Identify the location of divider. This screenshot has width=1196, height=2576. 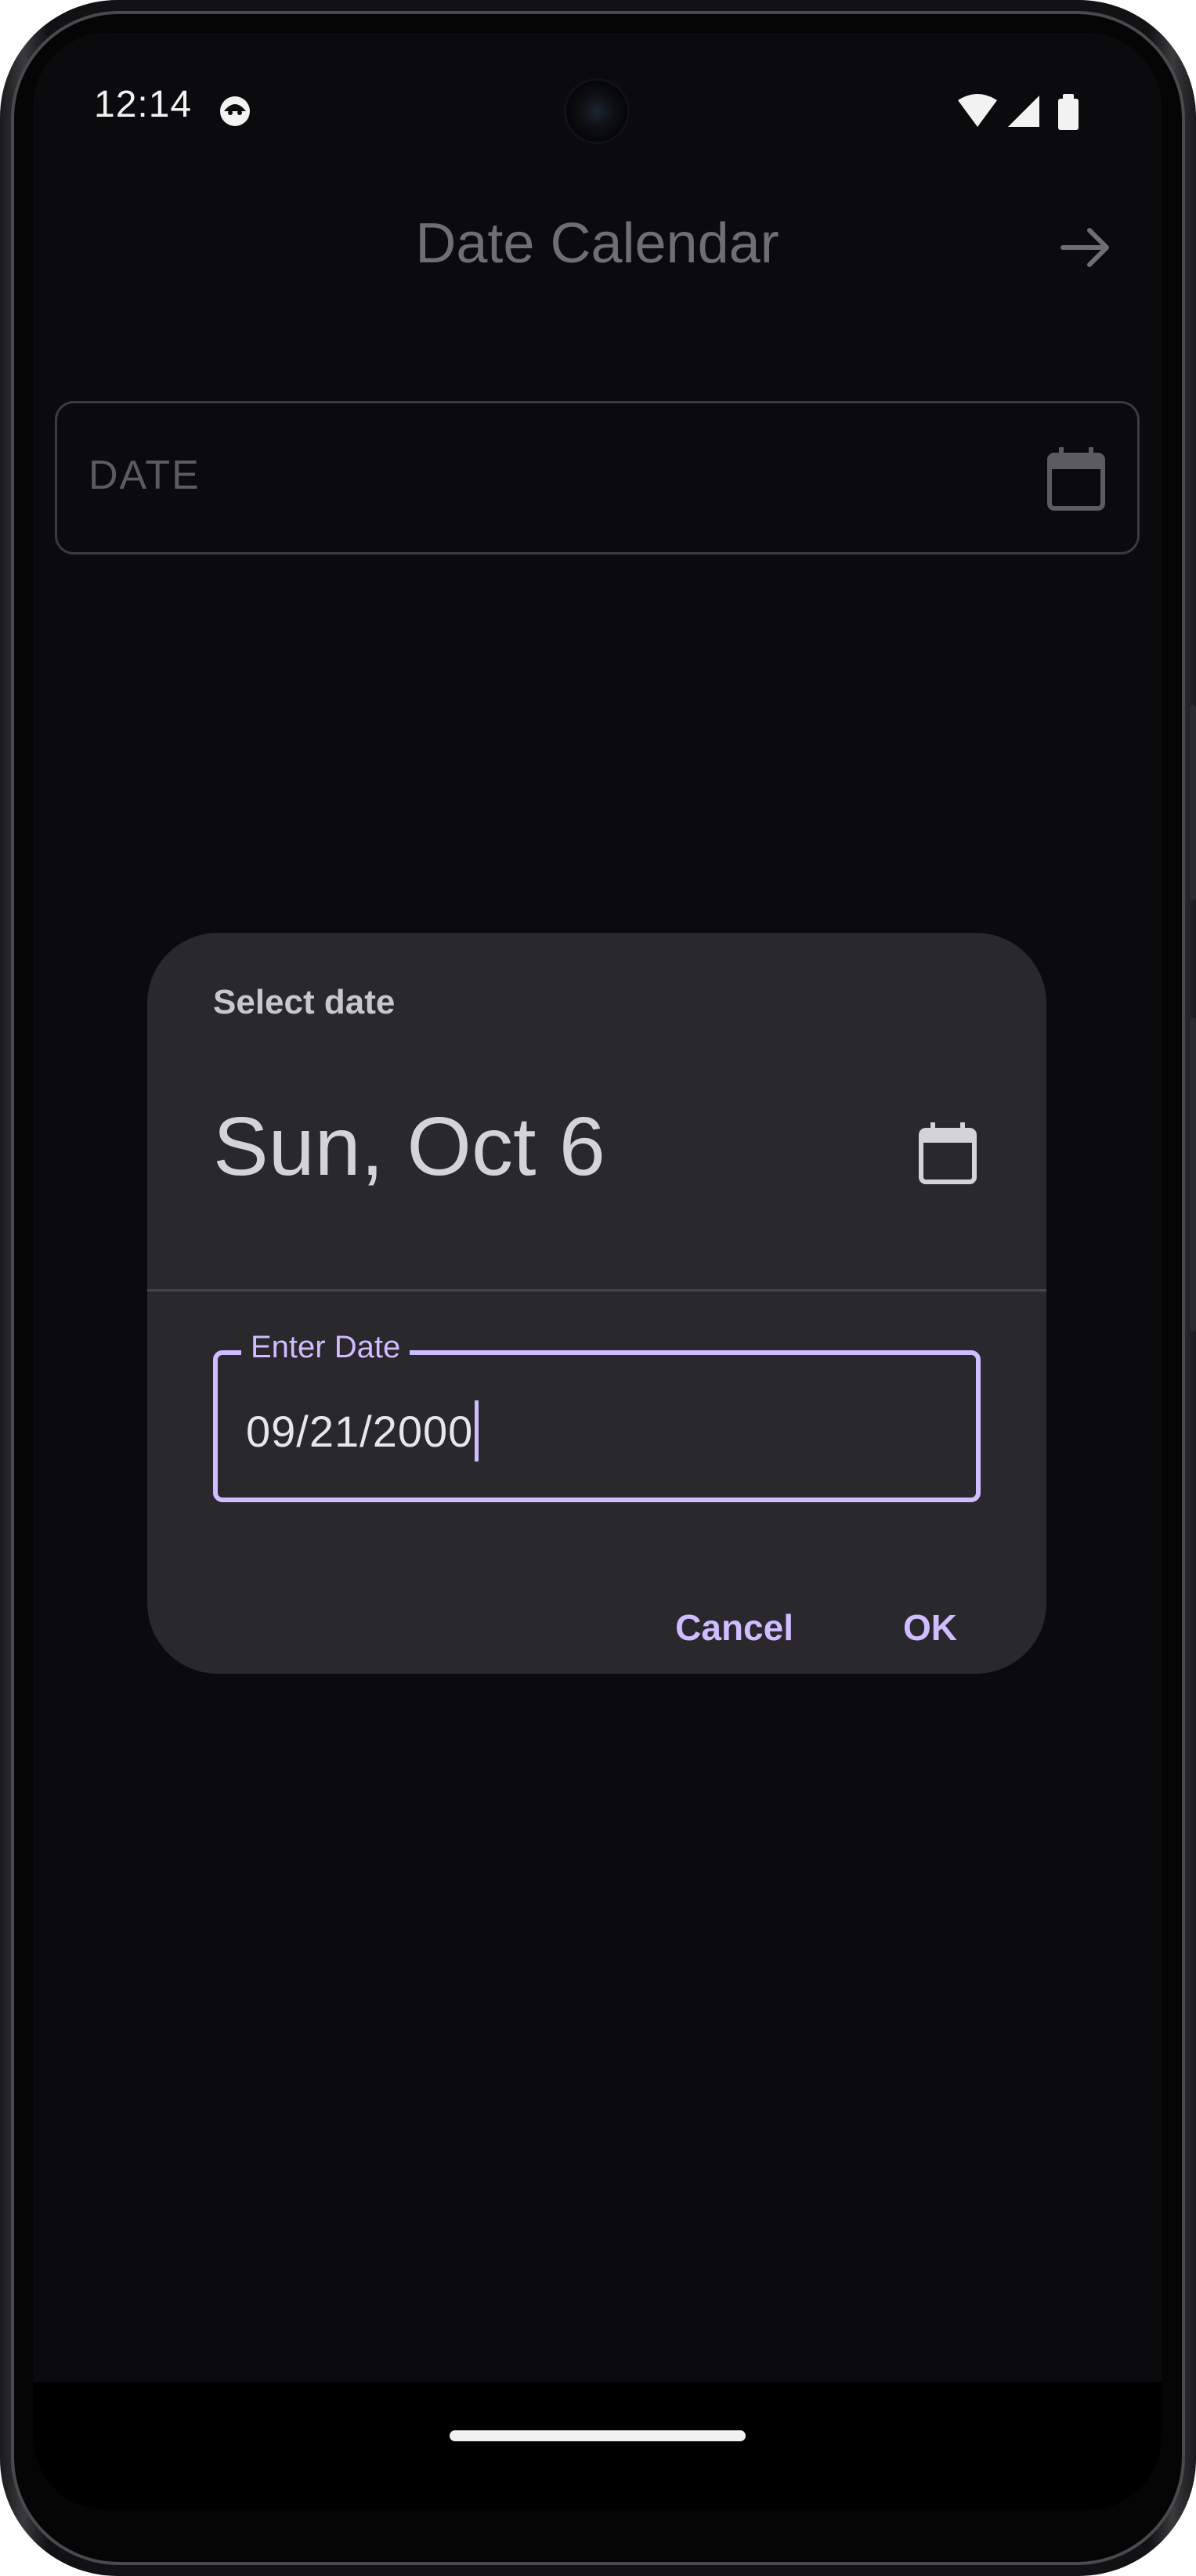
(596, 1290).